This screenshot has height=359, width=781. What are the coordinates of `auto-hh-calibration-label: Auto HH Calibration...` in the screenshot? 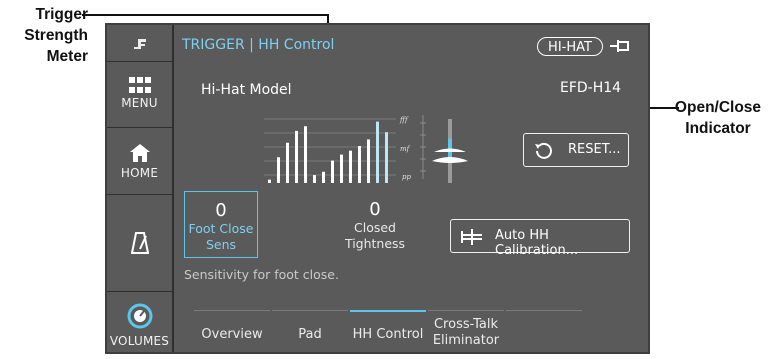 It's located at (537, 243).